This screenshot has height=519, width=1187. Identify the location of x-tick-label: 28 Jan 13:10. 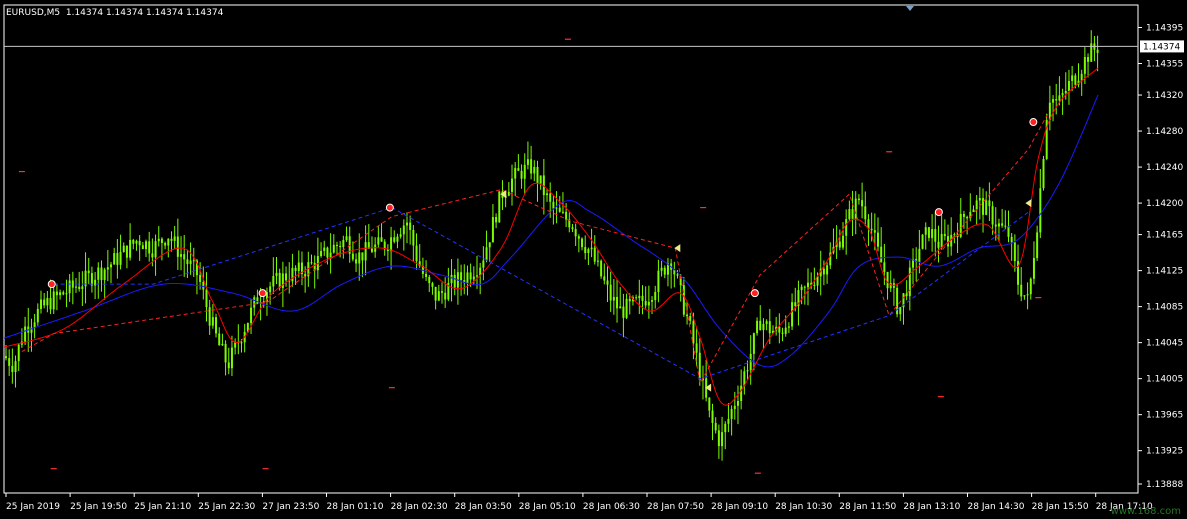
(931, 507).